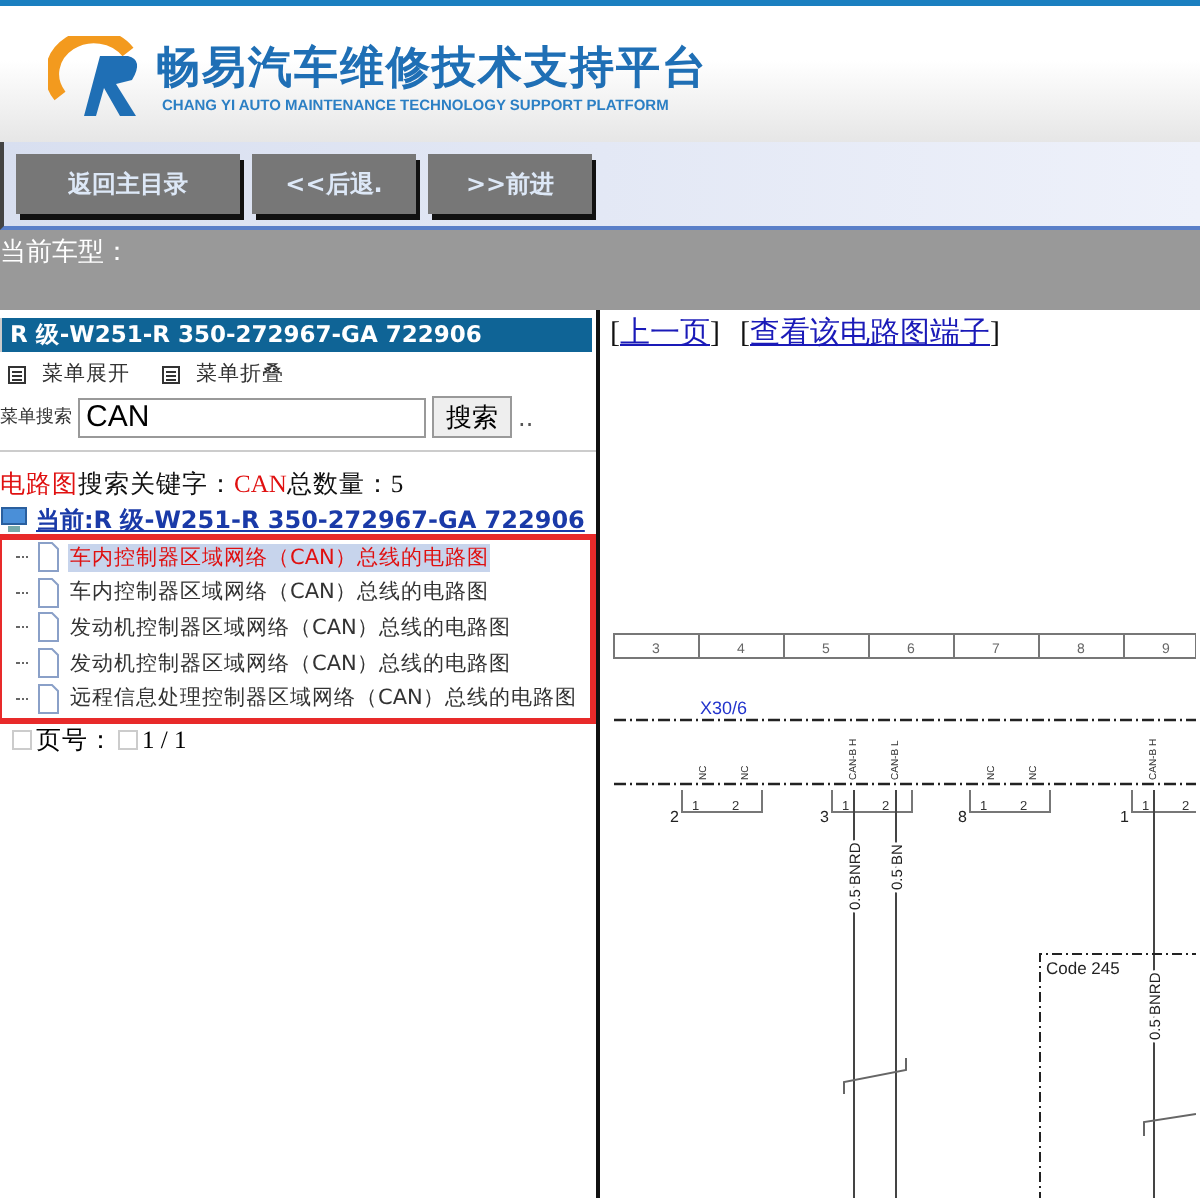 This screenshot has width=1200, height=1198. Describe the element at coordinates (724, 707) in the screenshot. I see `connector-label: X30/6` at that location.